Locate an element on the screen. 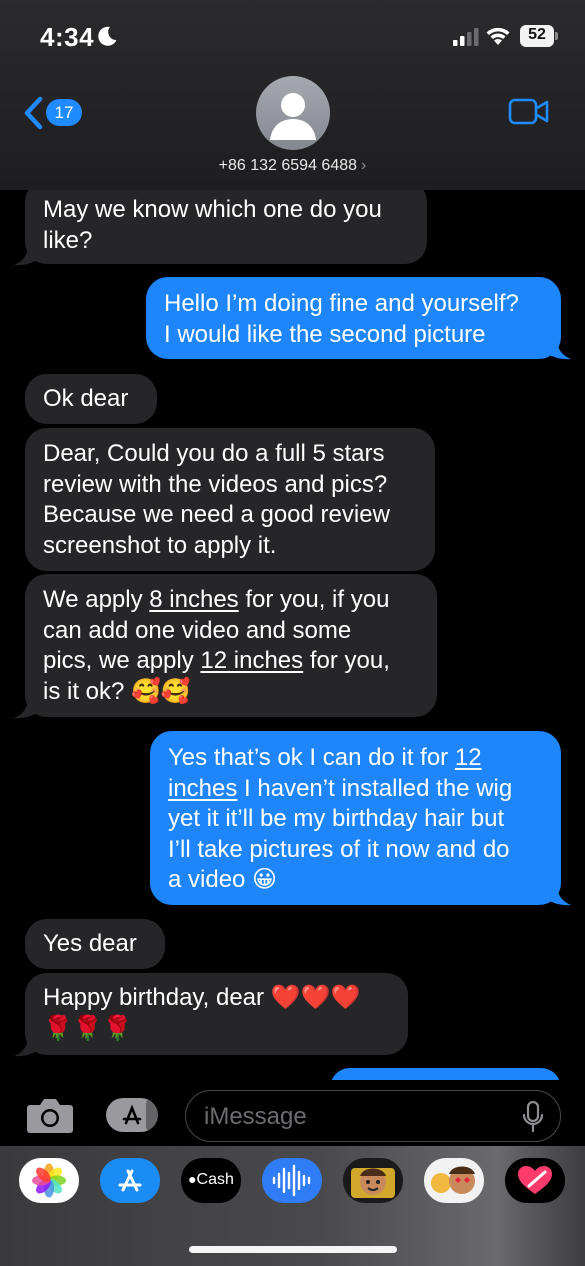 This screenshot has height=1266, width=585. battery-indicator: 52 is located at coordinates (539, 36).